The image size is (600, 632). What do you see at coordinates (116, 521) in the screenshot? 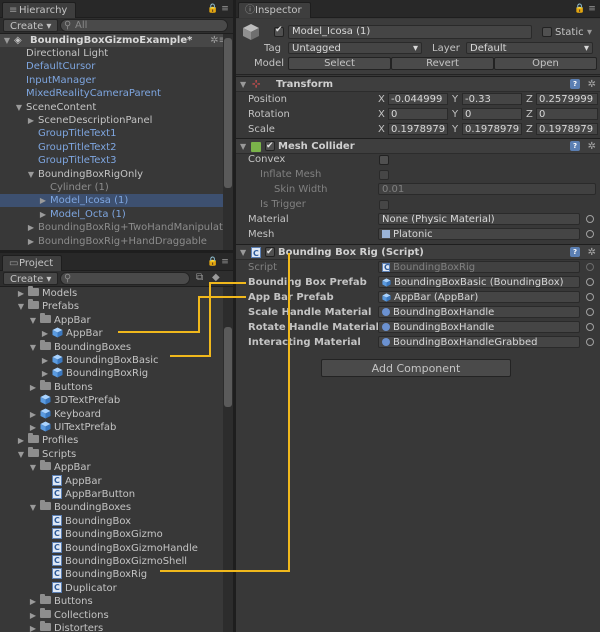
I see `project-item: BoundingBox` at bounding box center [116, 521].